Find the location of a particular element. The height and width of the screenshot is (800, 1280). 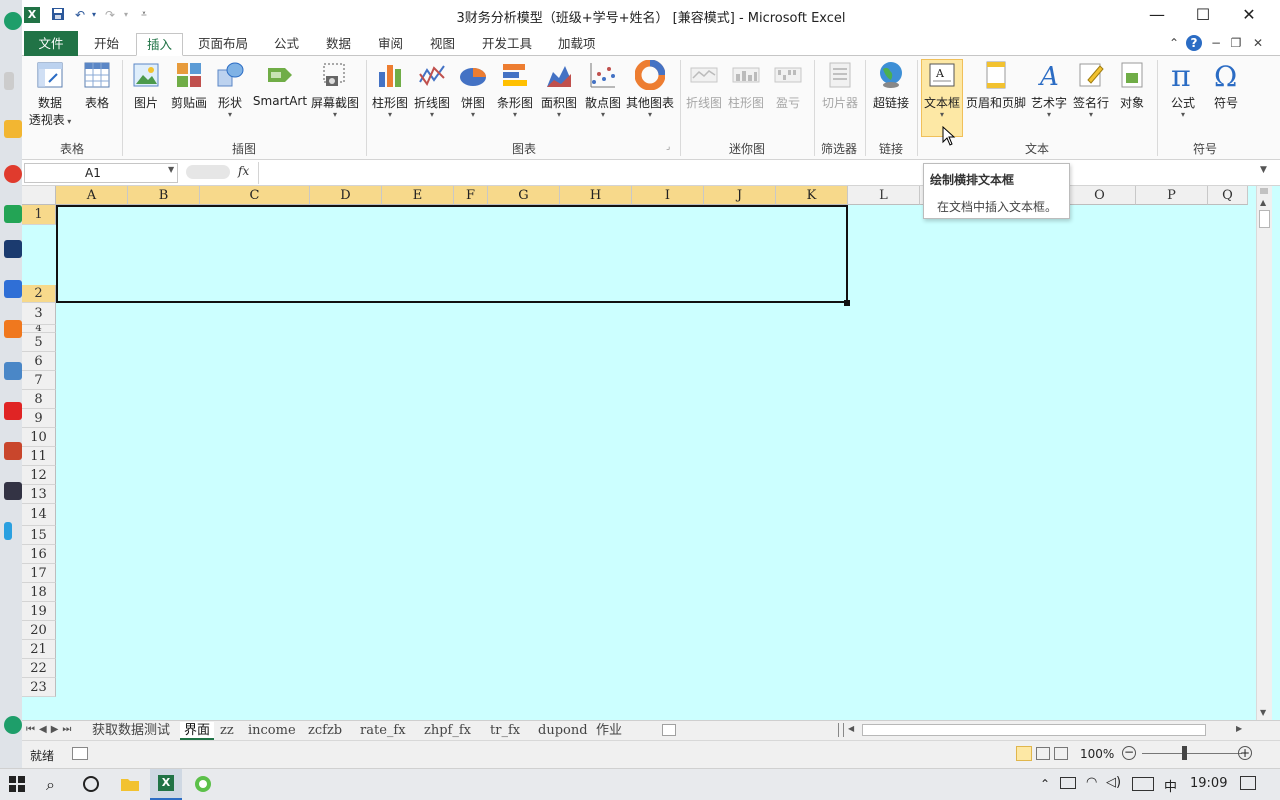

tab-view: 视图 is located at coordinates (442, 44).